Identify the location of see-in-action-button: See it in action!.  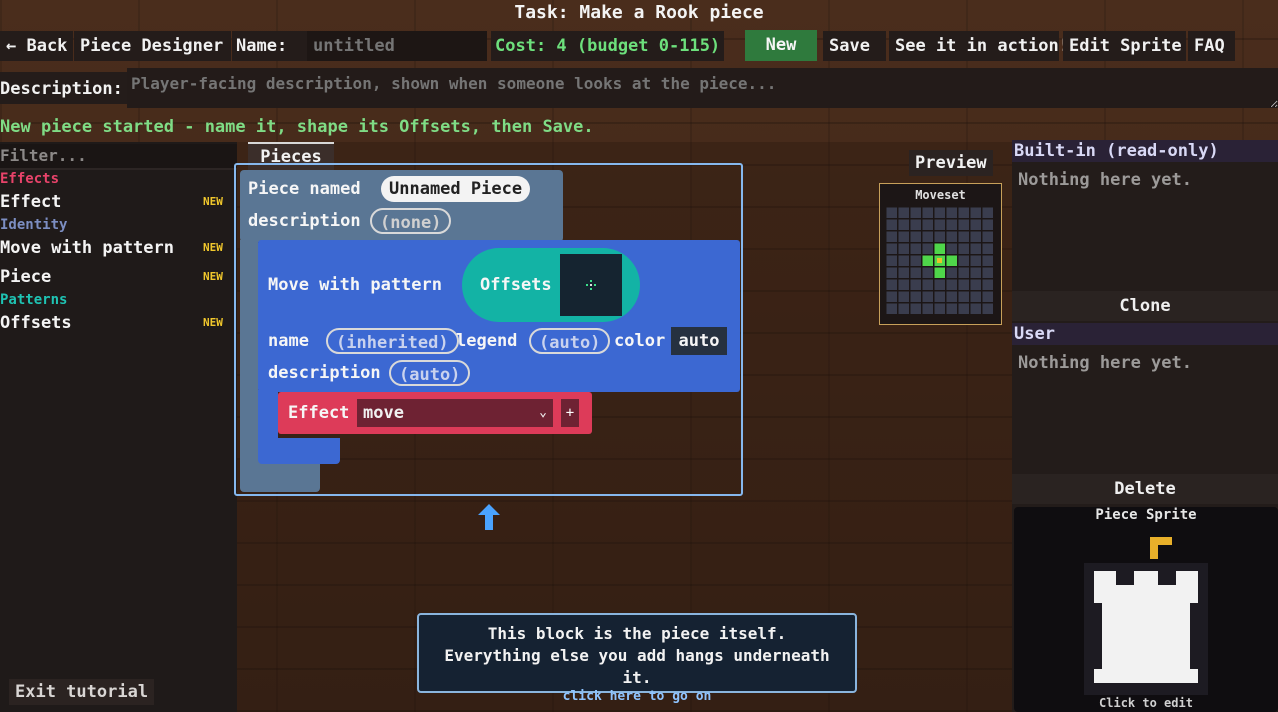
(979, 46).